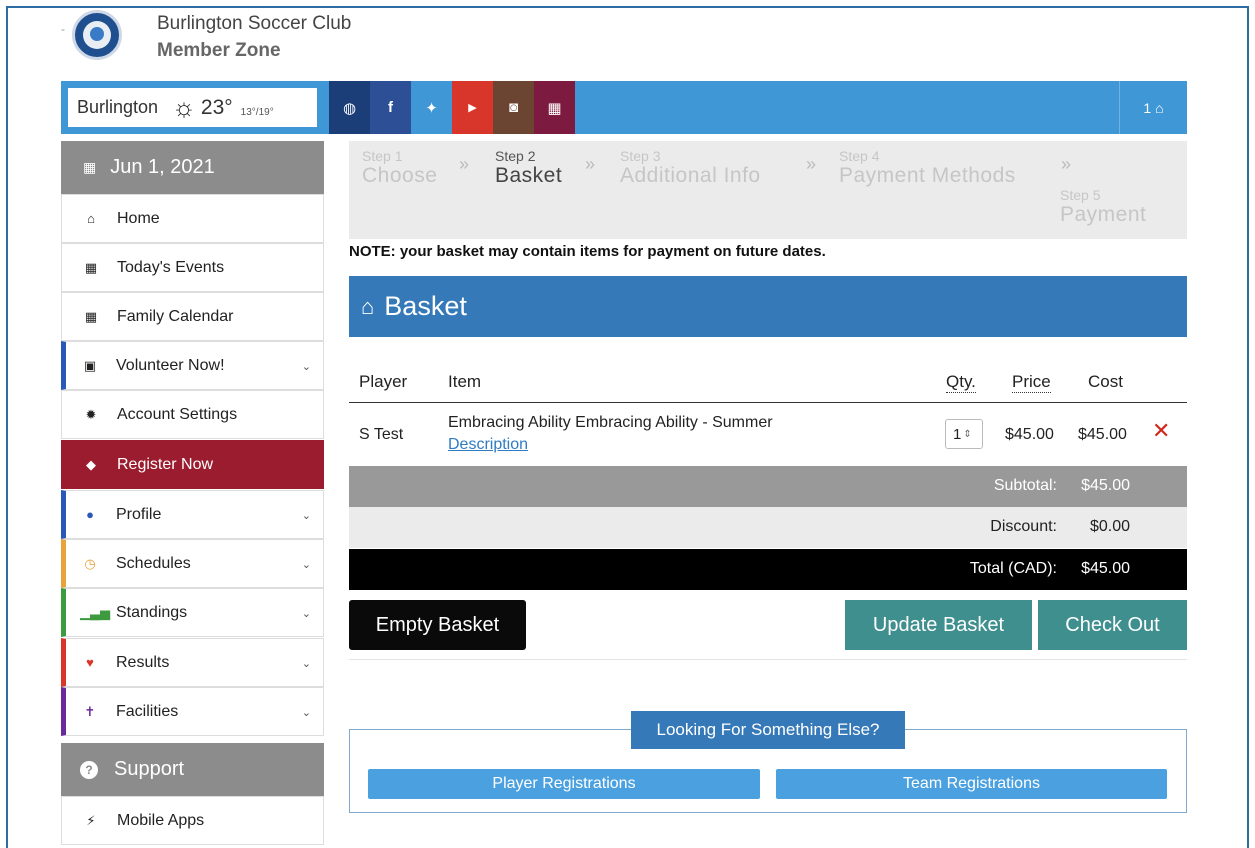 Image resolution: width=1255 pixels, height=848 pixels. Describe the element at coordinates (257, 112) in the screenshot. I see `weather-range: 13°/19°` at that location.